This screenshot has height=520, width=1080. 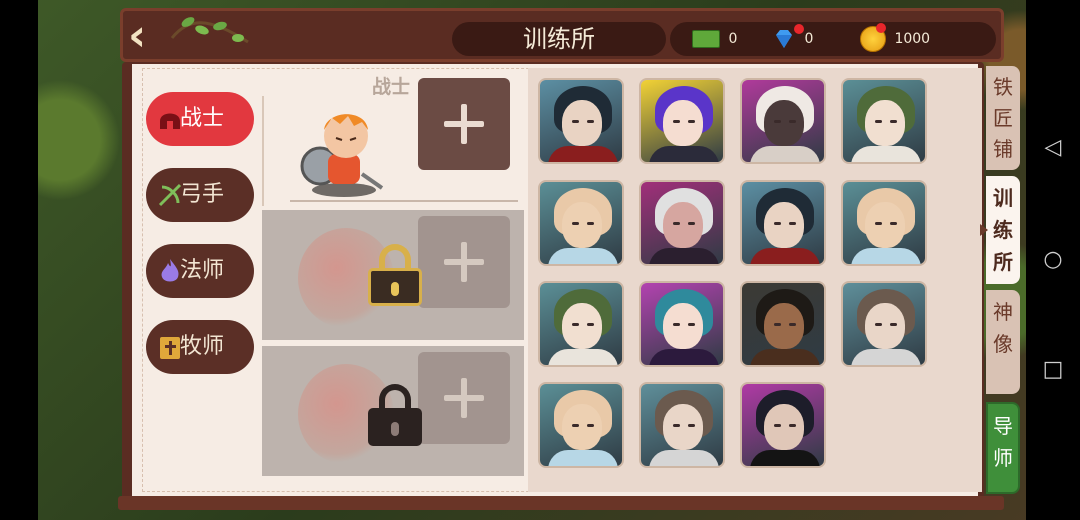 I want to click on cash-counter: 0, so click(x=714, y=39).